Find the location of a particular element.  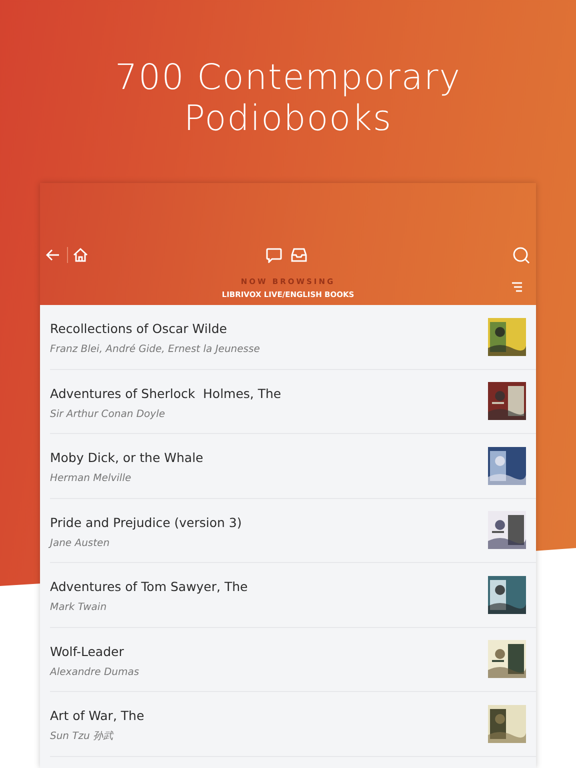

book-author: Sun Tzu 孙武 is located at coordinates (82, 736).